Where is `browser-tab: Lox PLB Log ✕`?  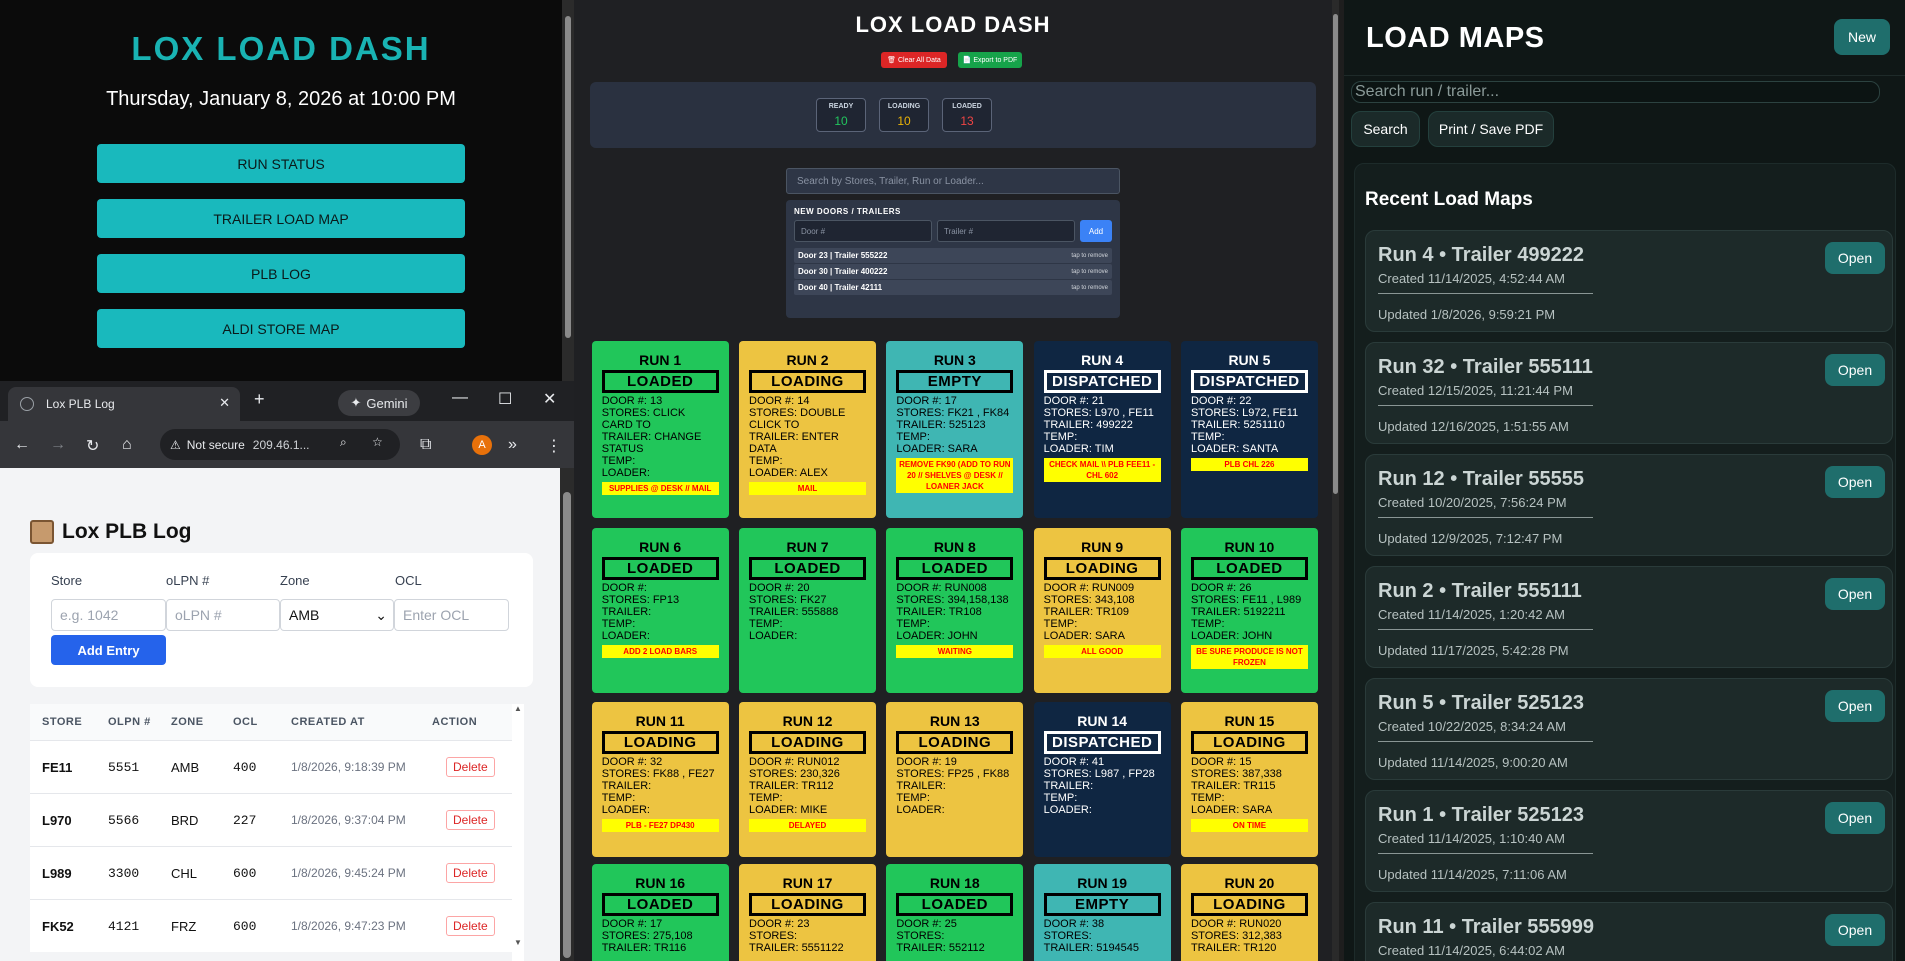
browser-tab: Lox PLB Log ✕ is located at coordinates (124, 404).